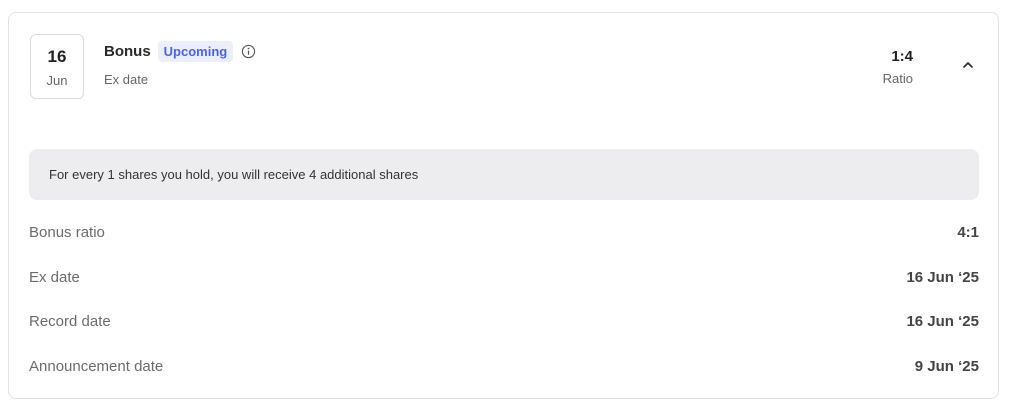 Image resolution: width=1024 pixels, height=410 pixels. What do you see at coordinates (504, 366) in the screenshot?
I see `detail-row-announcement-date: Announcement date 9 Jun ‘25` at bounding box center [504, 366].